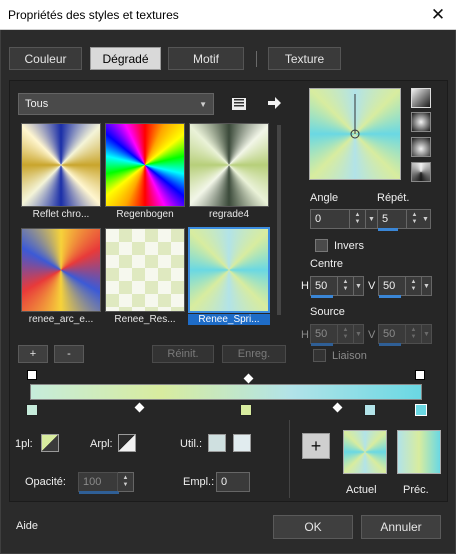  What do you see at coordinates (50, 443) in the screenshot?
I see `fg-color-swatch` at bounding box center [50, 443].